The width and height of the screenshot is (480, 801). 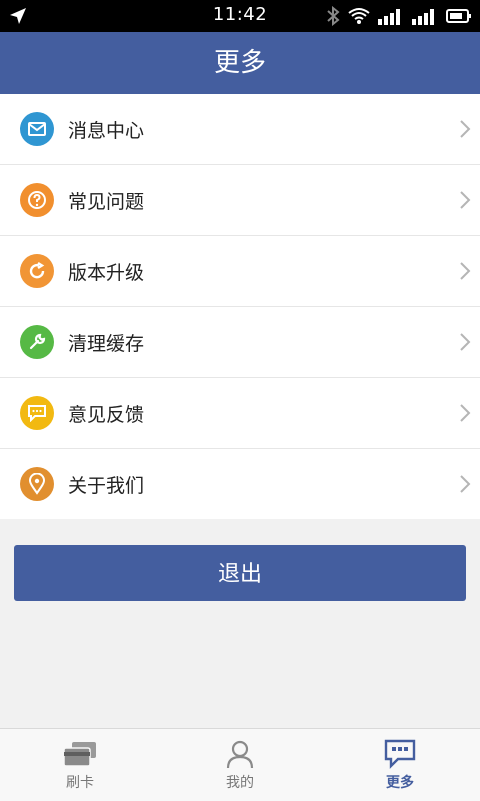 What do you see at coordinates (240, 271) in the screenshot?
I see `menu-item-version-upgrade: 版本升级` at bounding box center [240, 271].